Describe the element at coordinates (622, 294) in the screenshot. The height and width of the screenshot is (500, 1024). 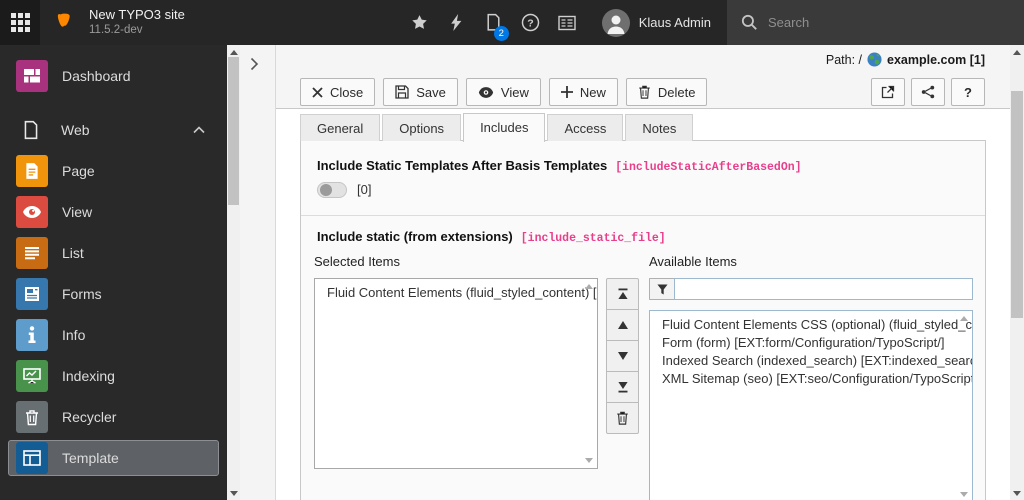
I see `move-to-top-button` at that location.